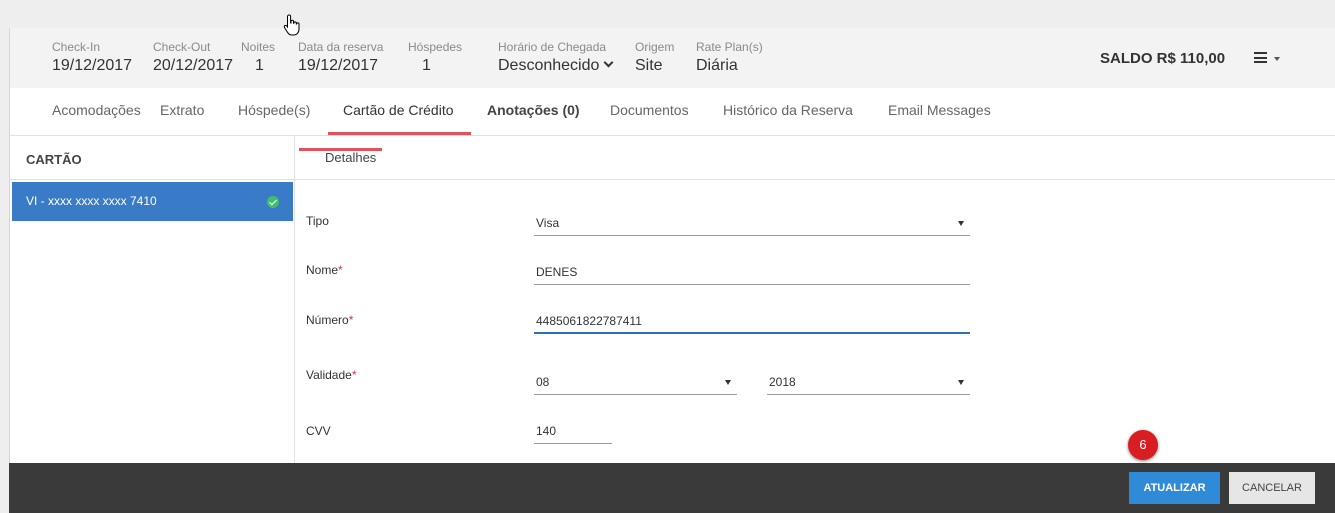 Image resolution: width=1335 pixels, height=513 pixels. I want to click on details-subtabs: Detalhes, so click(815, 158).